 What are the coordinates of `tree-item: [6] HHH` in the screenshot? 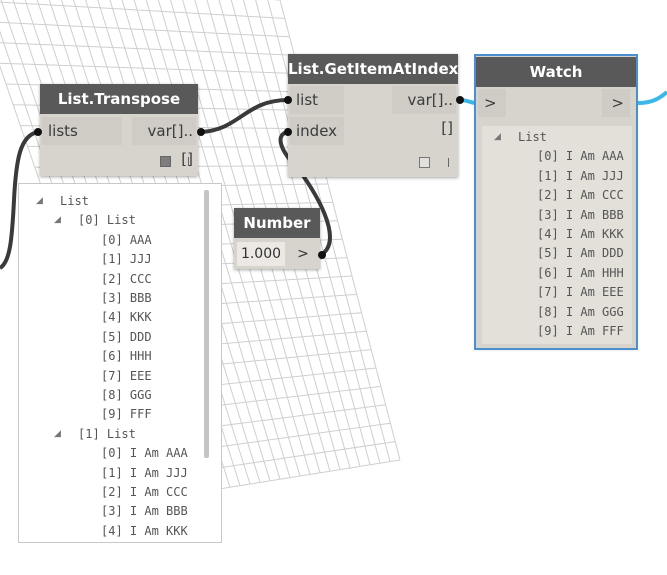 It's located at (126, 356).